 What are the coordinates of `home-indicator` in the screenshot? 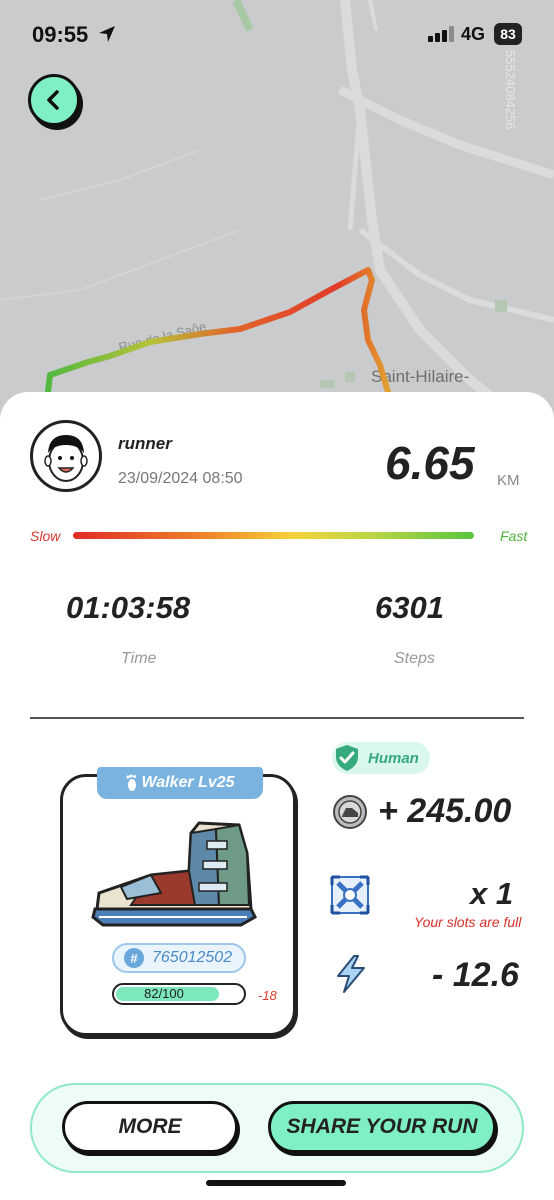 It's located at (276, 1183).